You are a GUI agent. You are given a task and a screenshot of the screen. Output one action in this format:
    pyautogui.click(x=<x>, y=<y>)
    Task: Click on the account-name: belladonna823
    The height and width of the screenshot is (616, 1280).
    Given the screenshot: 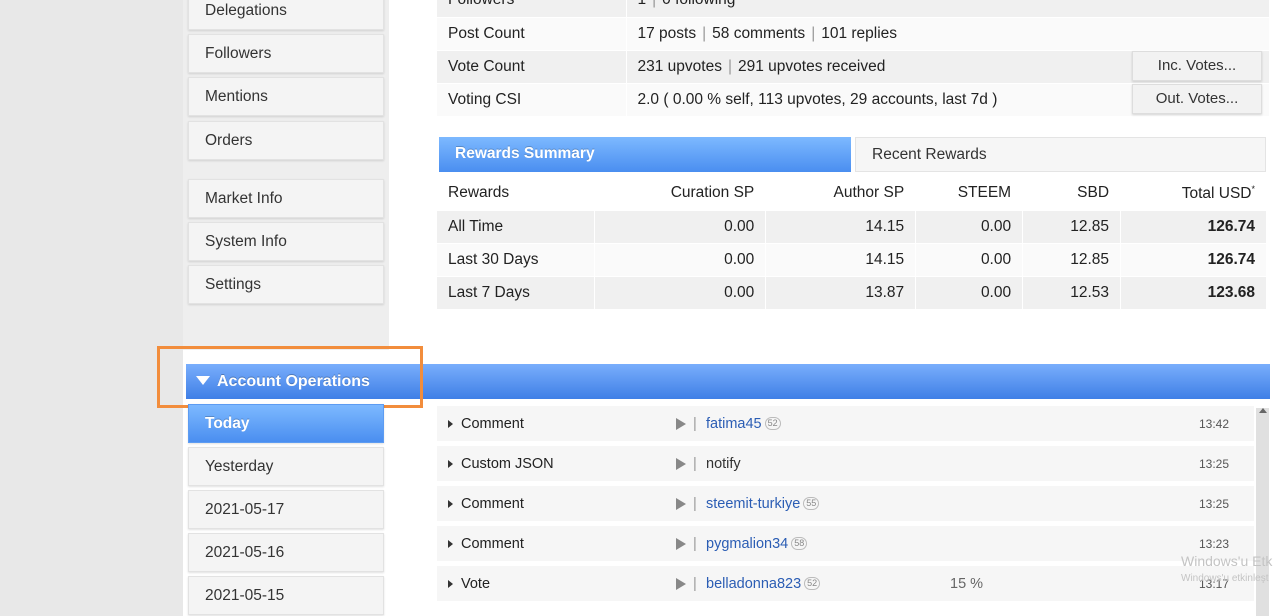 What is the action you would take?
    pyautogui.click(x=754, y=584)
    